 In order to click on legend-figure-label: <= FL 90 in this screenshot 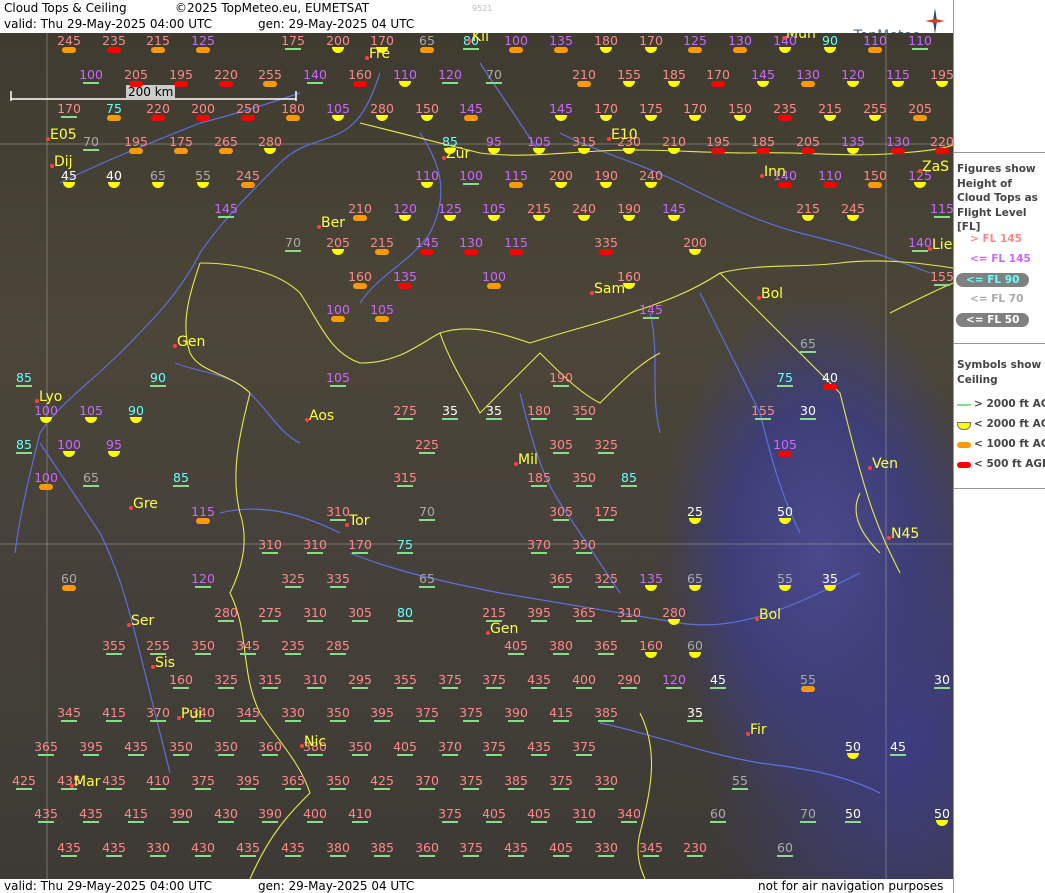, I will do `click(993, 280)`.